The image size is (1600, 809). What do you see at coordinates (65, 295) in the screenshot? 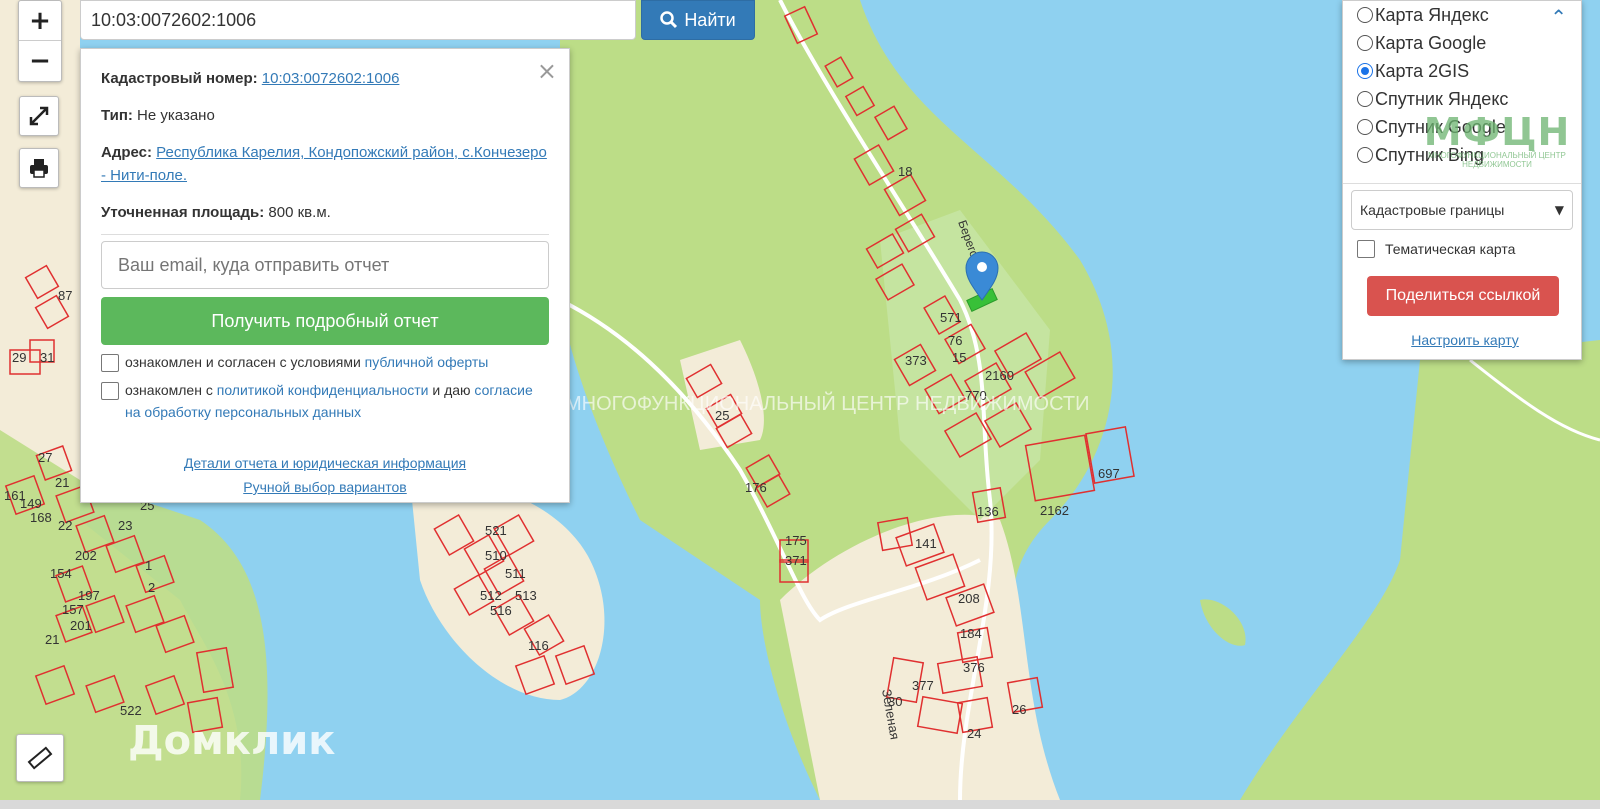
I see `parcel-number-label: 87` at bounding box center [65, 295].